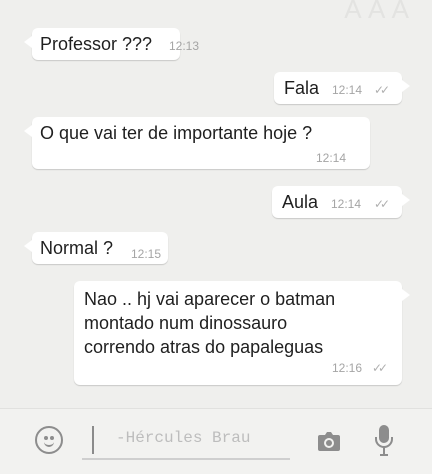  Describe the element at coordinates (300, 202) in the screenshot. I see `message-text: Aula` at that location.